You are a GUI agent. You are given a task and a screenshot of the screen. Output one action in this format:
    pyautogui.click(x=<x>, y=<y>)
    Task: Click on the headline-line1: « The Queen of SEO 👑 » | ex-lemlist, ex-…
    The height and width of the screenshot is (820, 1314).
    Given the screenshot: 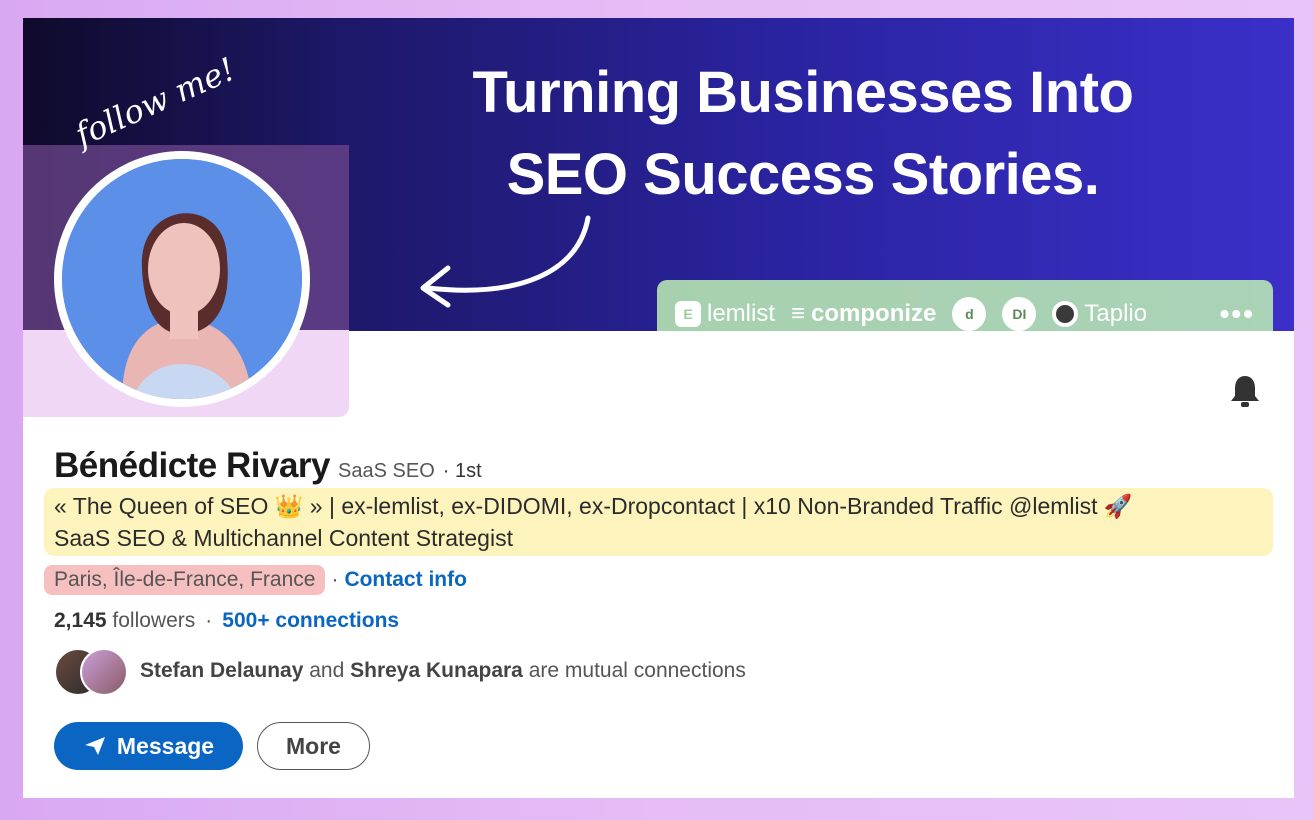 What is the action you would take?
    pyautogui.click(x=593, y=506)
    